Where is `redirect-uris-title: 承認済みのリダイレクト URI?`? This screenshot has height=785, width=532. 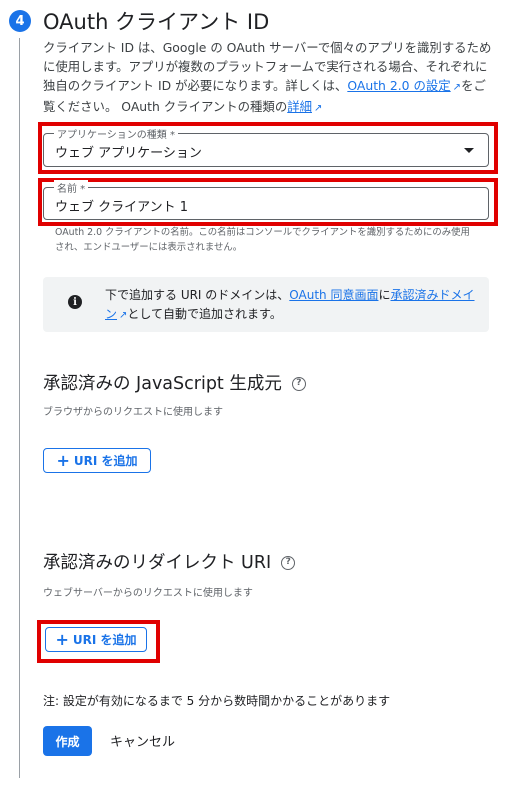
redirect-uris-title: 承認済みのリダイレクト URI? is located at coordinates (169, 561).